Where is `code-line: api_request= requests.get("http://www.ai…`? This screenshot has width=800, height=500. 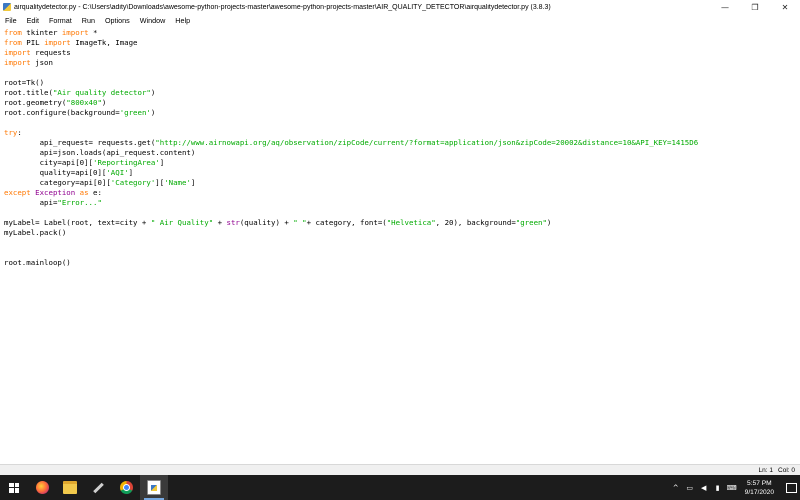 code-line: api_request= requests.get("http://www.ai… is located at coordinates (402, 143).